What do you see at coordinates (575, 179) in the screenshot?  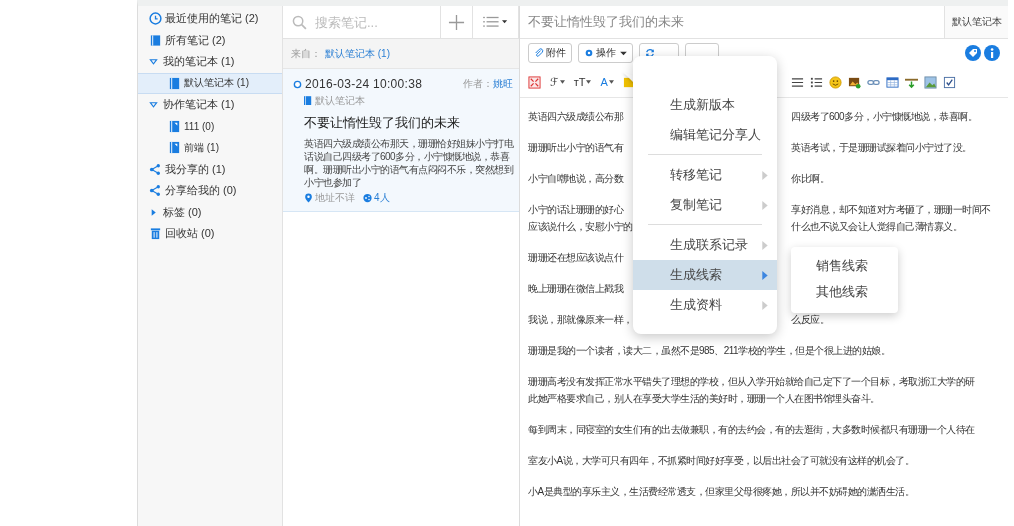 I see `paragraph-text: 小宁自嘲地说，高分数` at bounding box center [575, 179].